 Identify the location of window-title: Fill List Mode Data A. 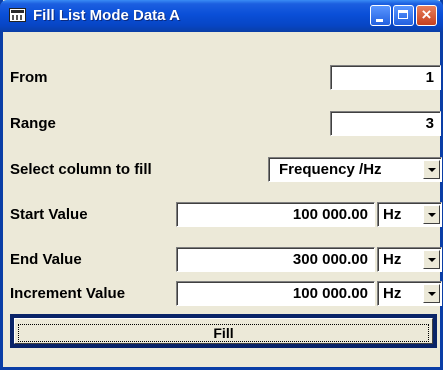
(106, 15).